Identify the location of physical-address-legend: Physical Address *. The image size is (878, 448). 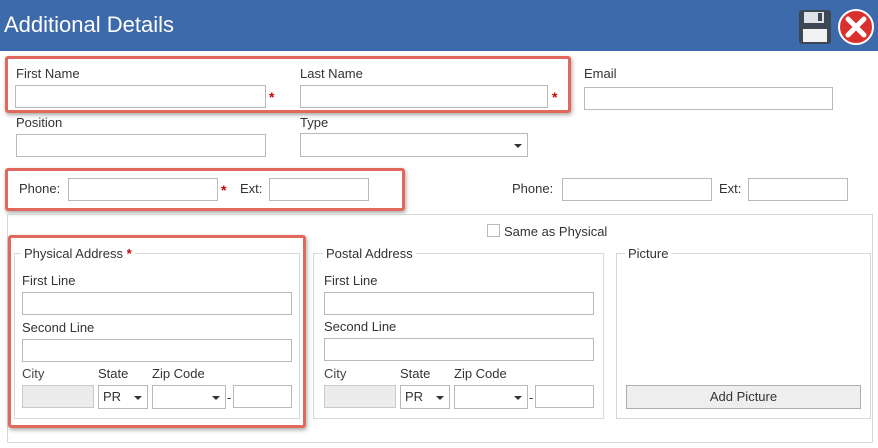
(78, 253).